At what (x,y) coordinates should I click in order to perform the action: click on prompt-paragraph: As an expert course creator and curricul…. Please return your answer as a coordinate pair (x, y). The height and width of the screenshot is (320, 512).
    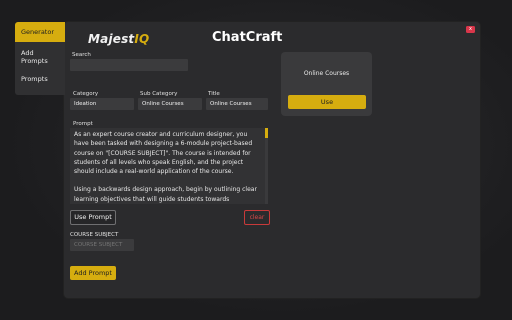
    Looking at the image, I should click on (163, 153).